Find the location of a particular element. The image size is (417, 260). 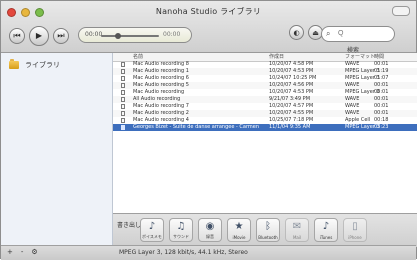

tool-label: Mail is located at coordinates (297, 237).